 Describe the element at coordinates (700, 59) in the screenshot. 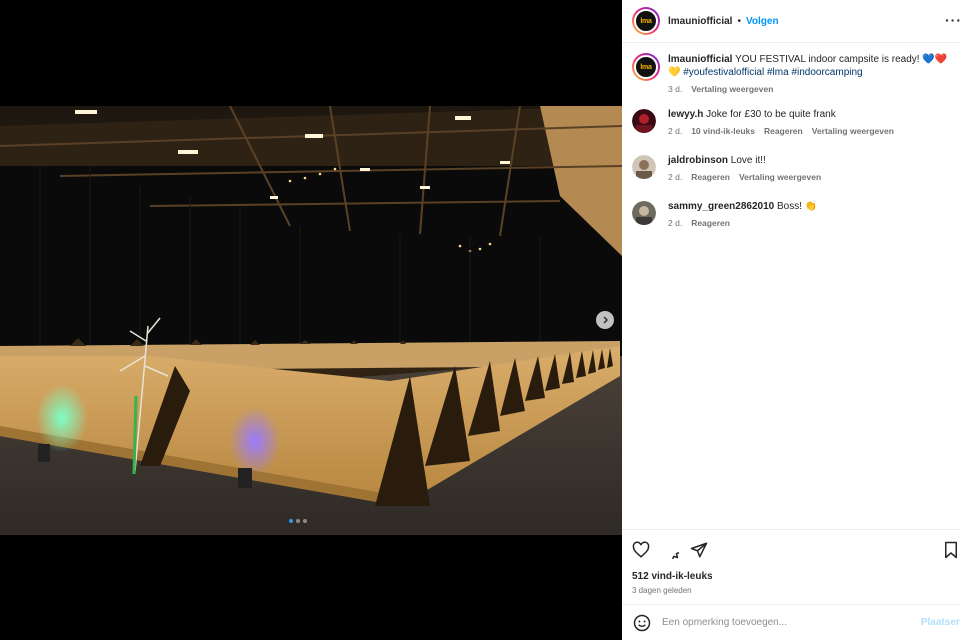

I see `caption-username: lmauniofficial` at that location.